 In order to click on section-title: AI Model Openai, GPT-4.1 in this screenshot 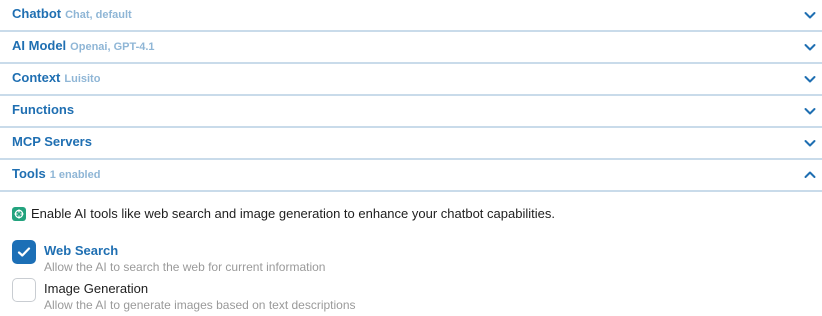, I will do `click(83, 45)`.